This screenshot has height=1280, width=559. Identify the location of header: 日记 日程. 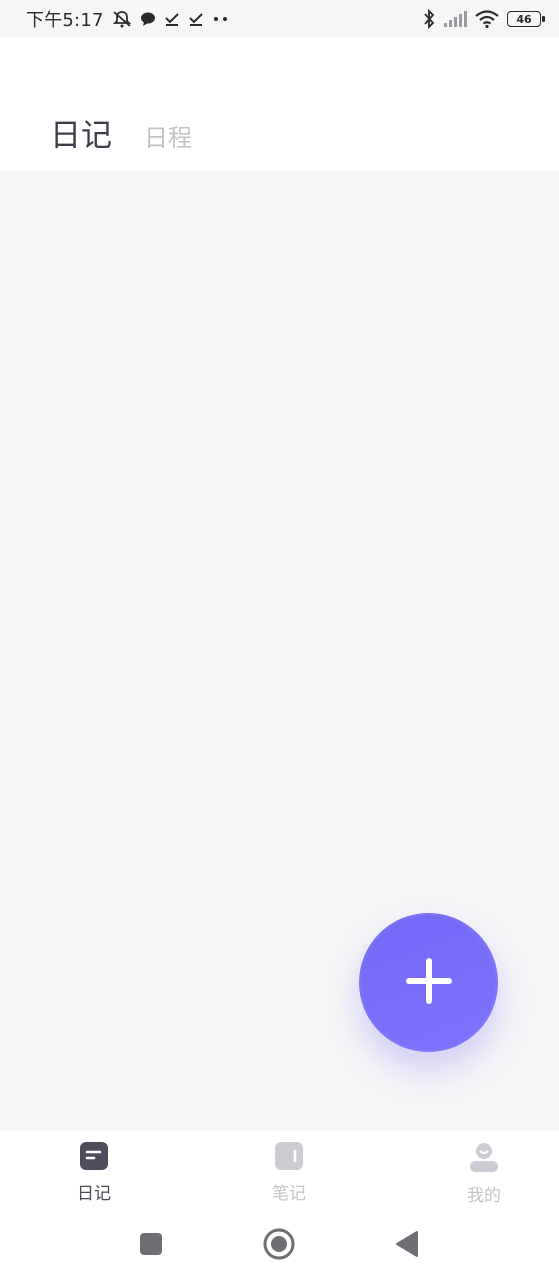
(279, 104).